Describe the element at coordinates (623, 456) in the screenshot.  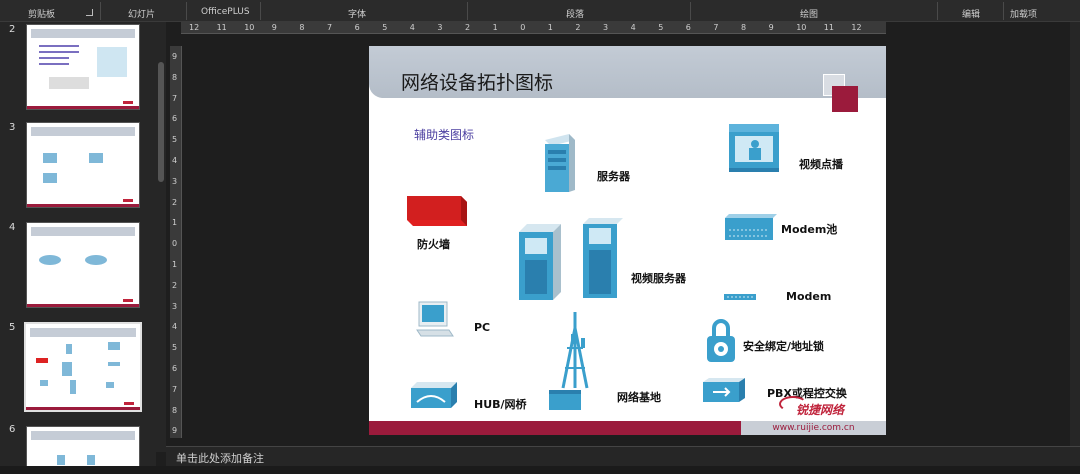
I see `notes-pane: 单击此处添加备注` at that location.